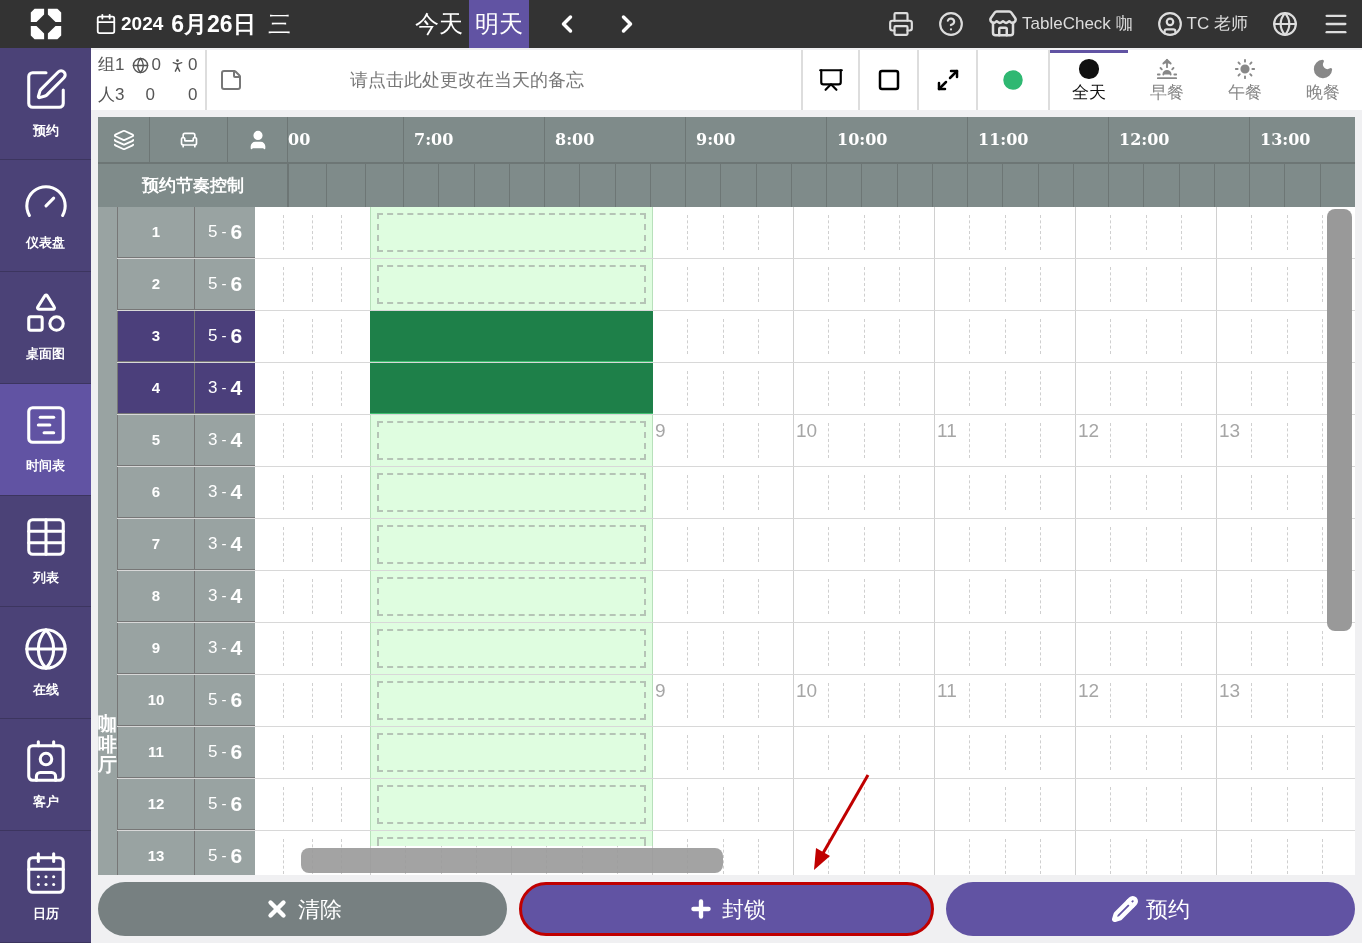 This screenshot has height=943, width=1362. What do you see at coordinates (186, 232) in the screenshot?
I see `table-header-cell: 1 5 - 6` at bounding box center [186, 232].